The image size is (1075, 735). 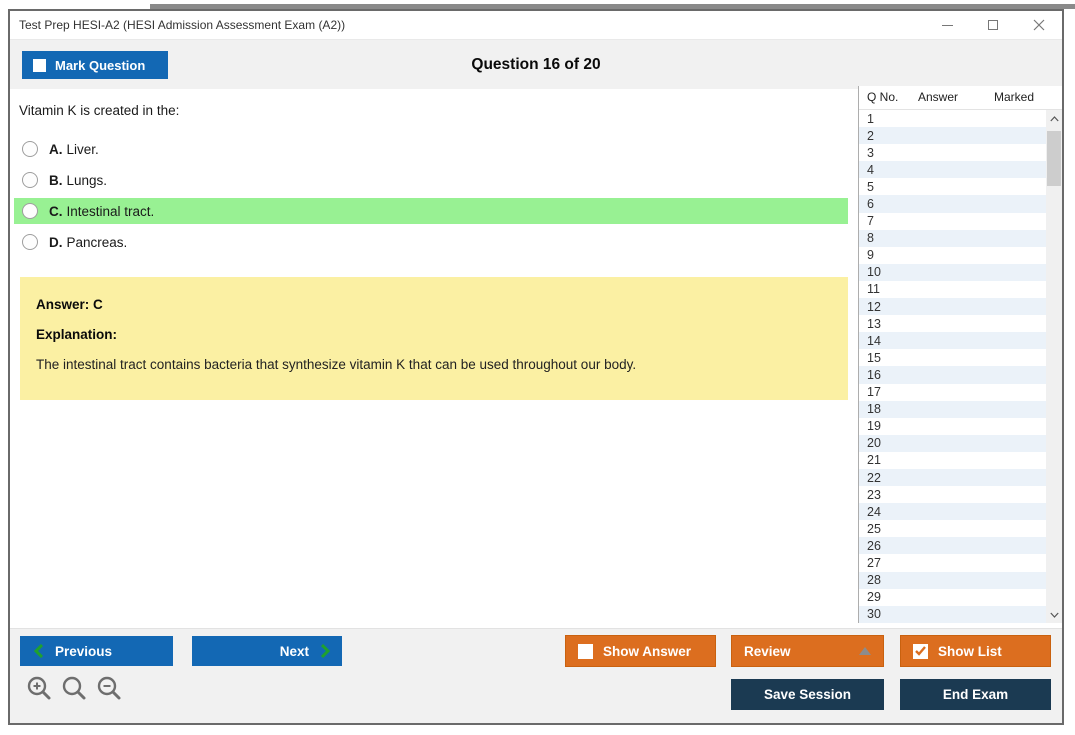 I want to click on show-list-checkbox, so click(x=920, y=651).